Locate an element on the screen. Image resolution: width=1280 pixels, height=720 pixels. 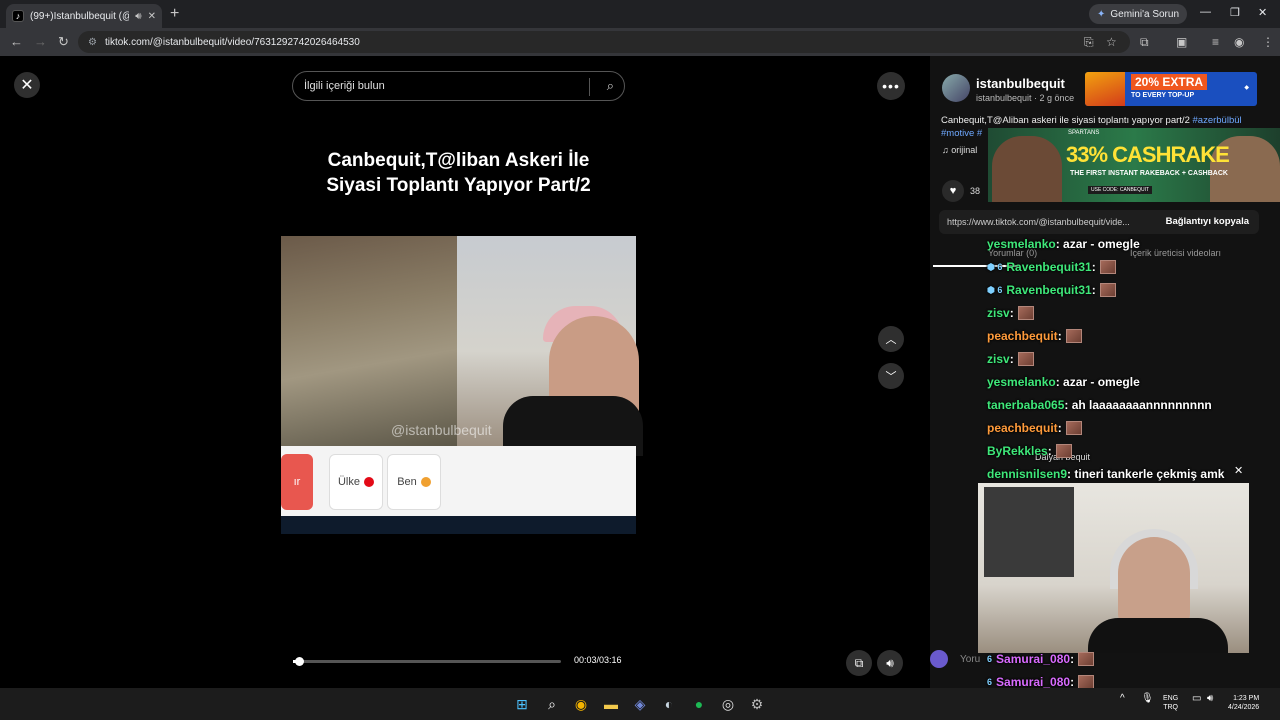
avatar is located at coordinates (956, 88).